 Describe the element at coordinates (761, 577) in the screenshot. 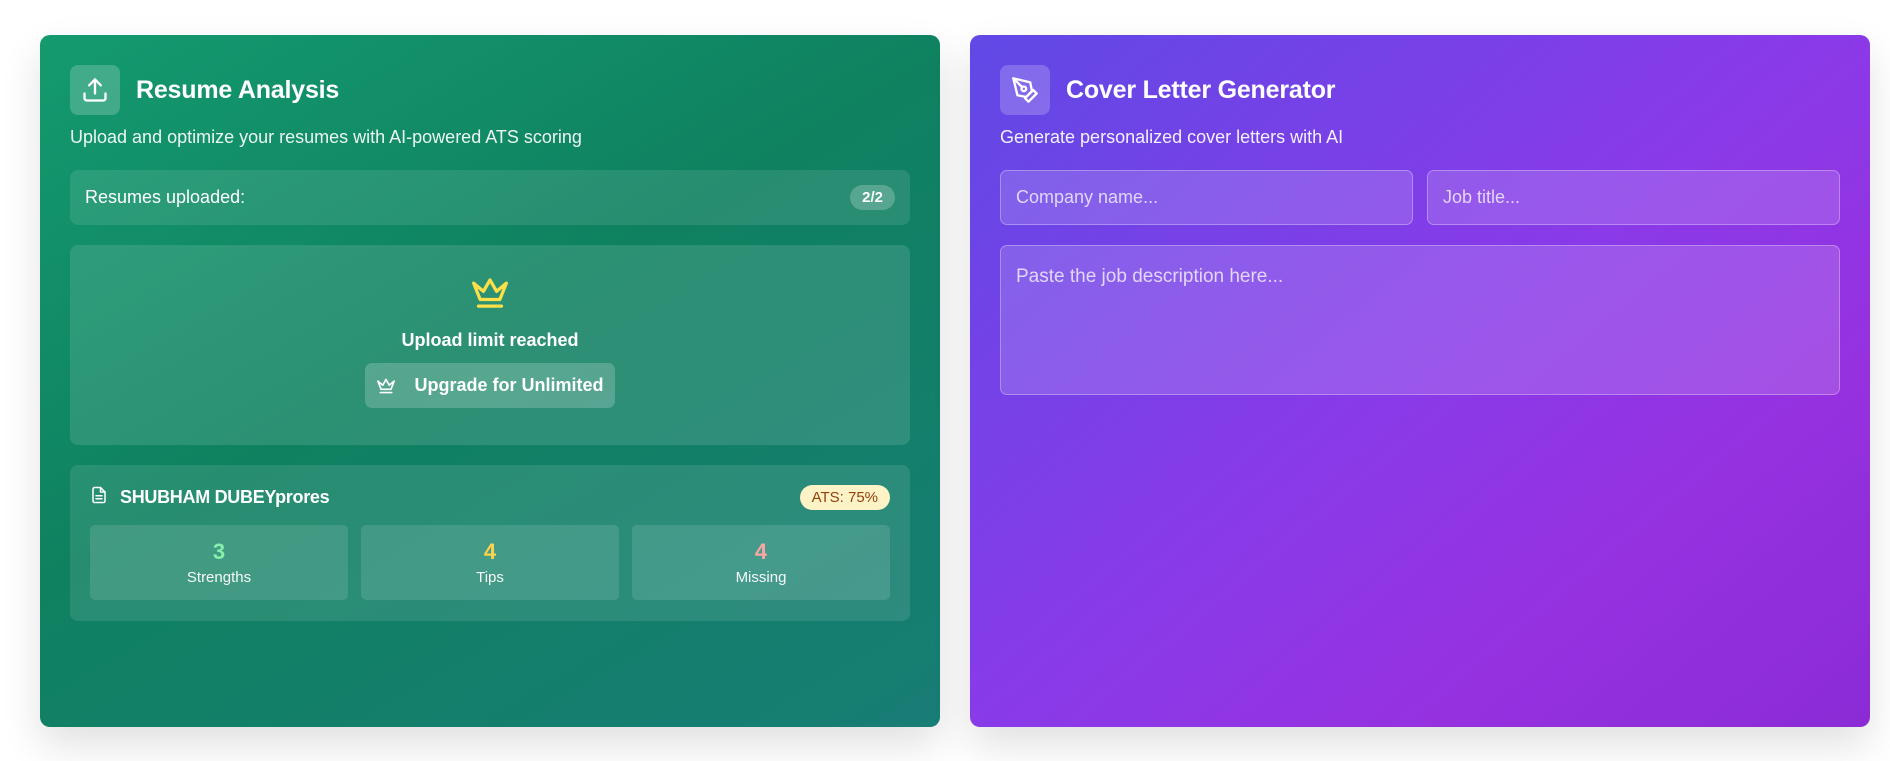

I see `stat-missing-label: Missing` at that location.